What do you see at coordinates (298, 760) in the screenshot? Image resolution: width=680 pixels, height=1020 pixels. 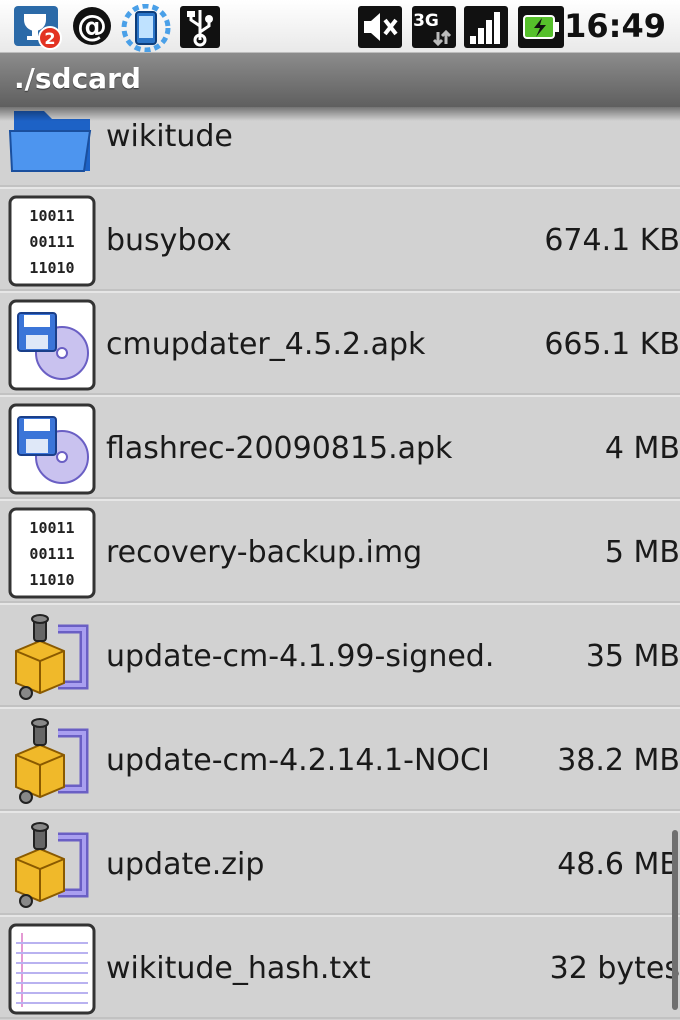 I see `file-name: update-cm-4.2.14.1-NOCI` at bounding box center [298, 760].